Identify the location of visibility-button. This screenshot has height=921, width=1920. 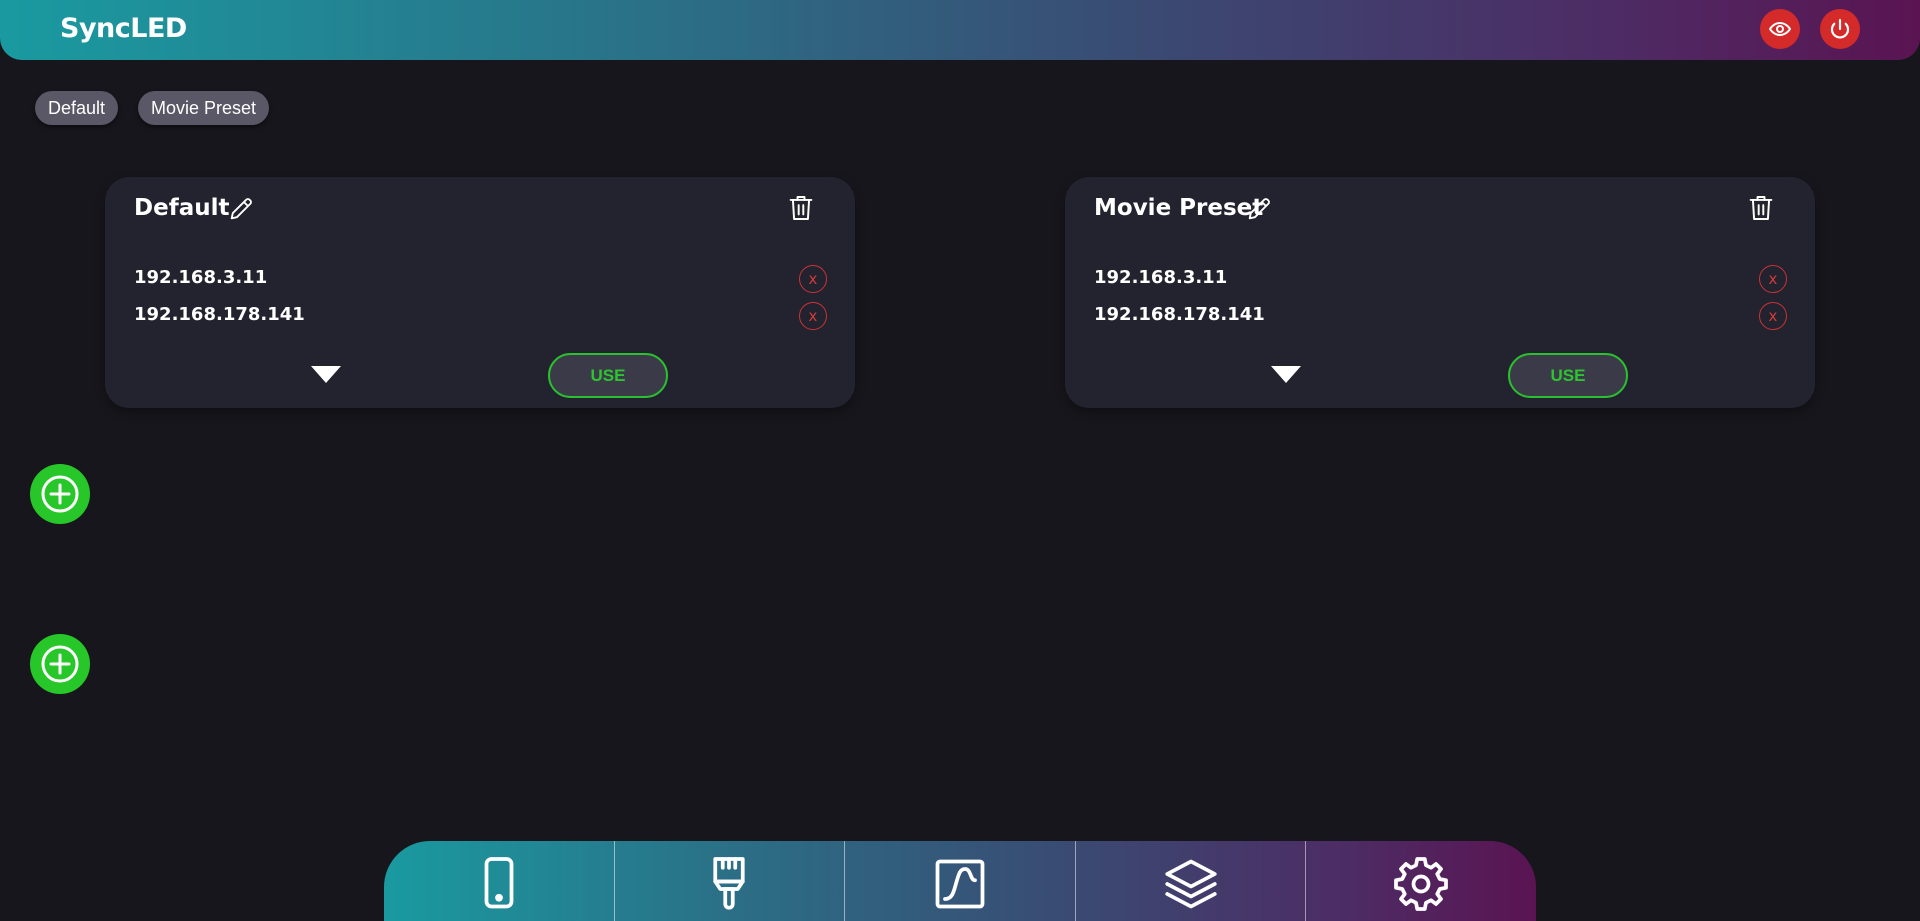
(1780, 29).